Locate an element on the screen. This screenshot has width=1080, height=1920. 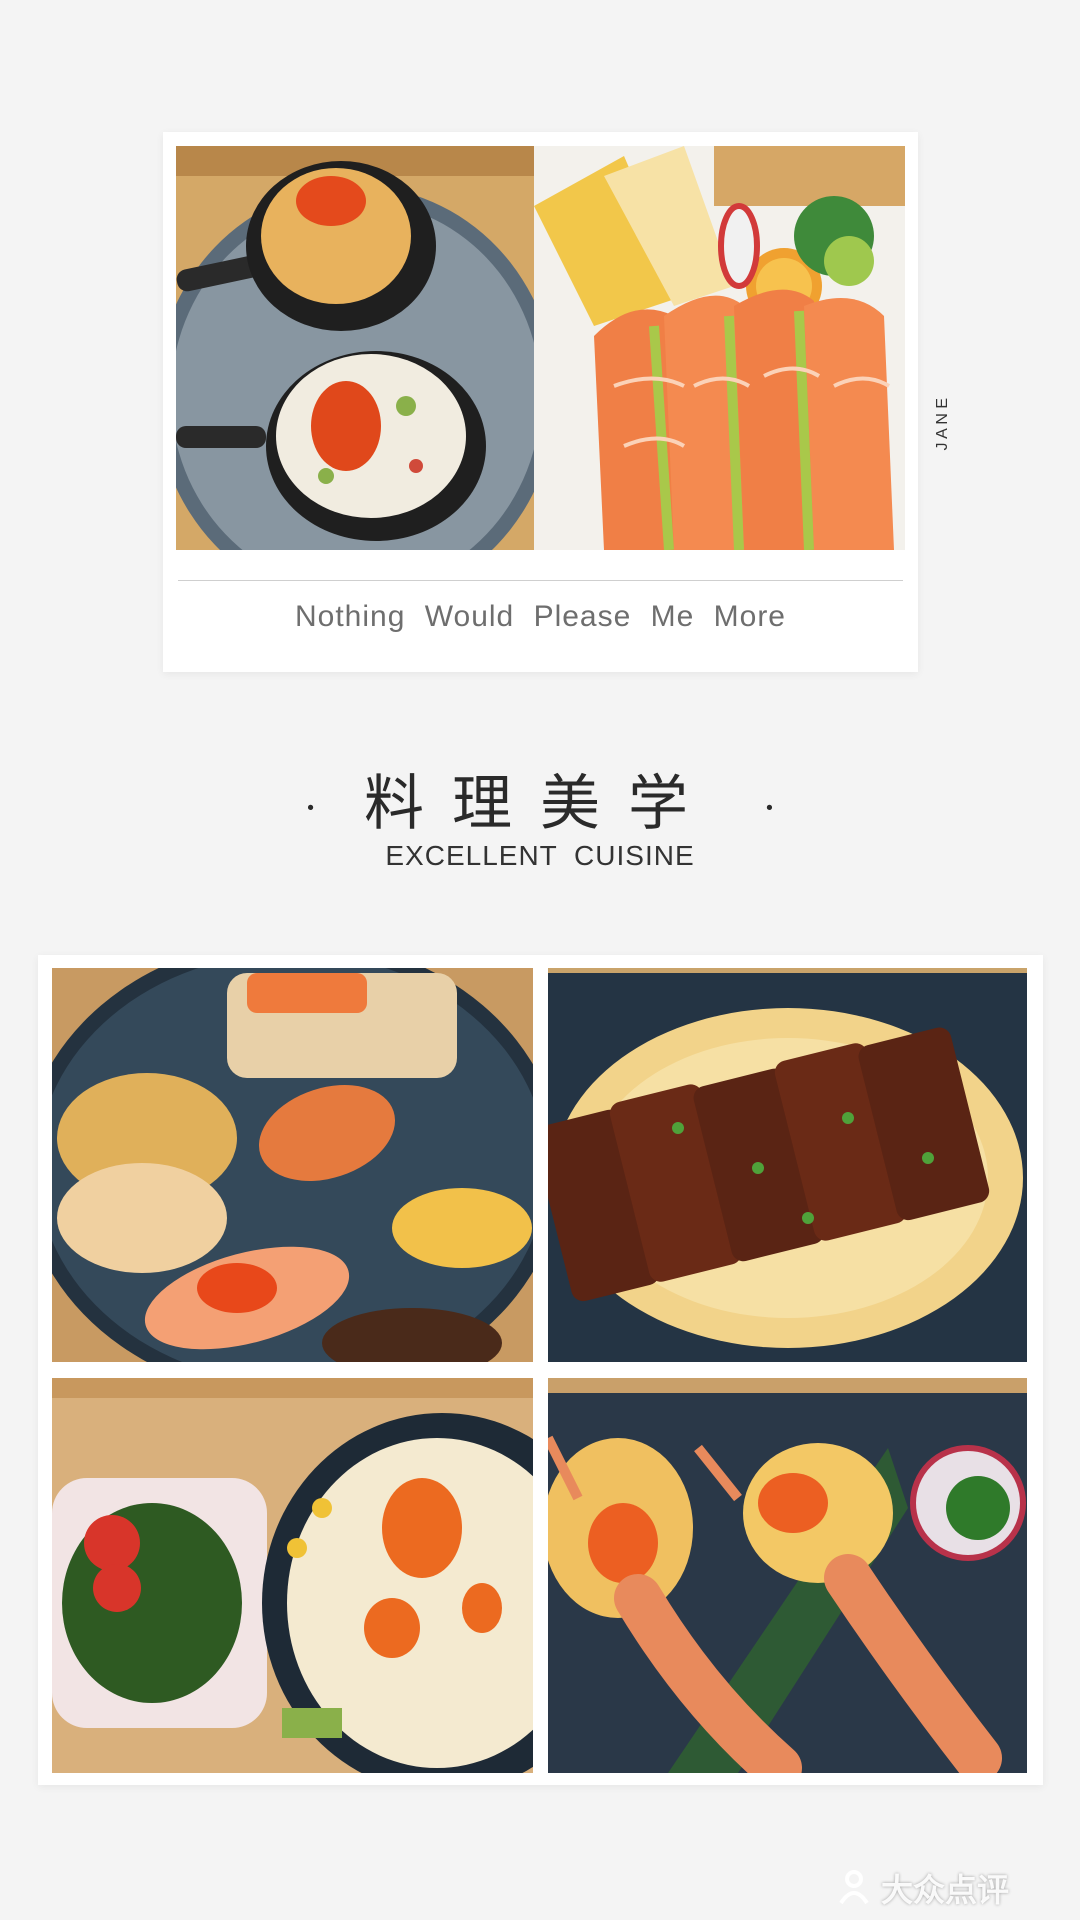
baked-prawns-photo is located at coordinates (787, 1575).